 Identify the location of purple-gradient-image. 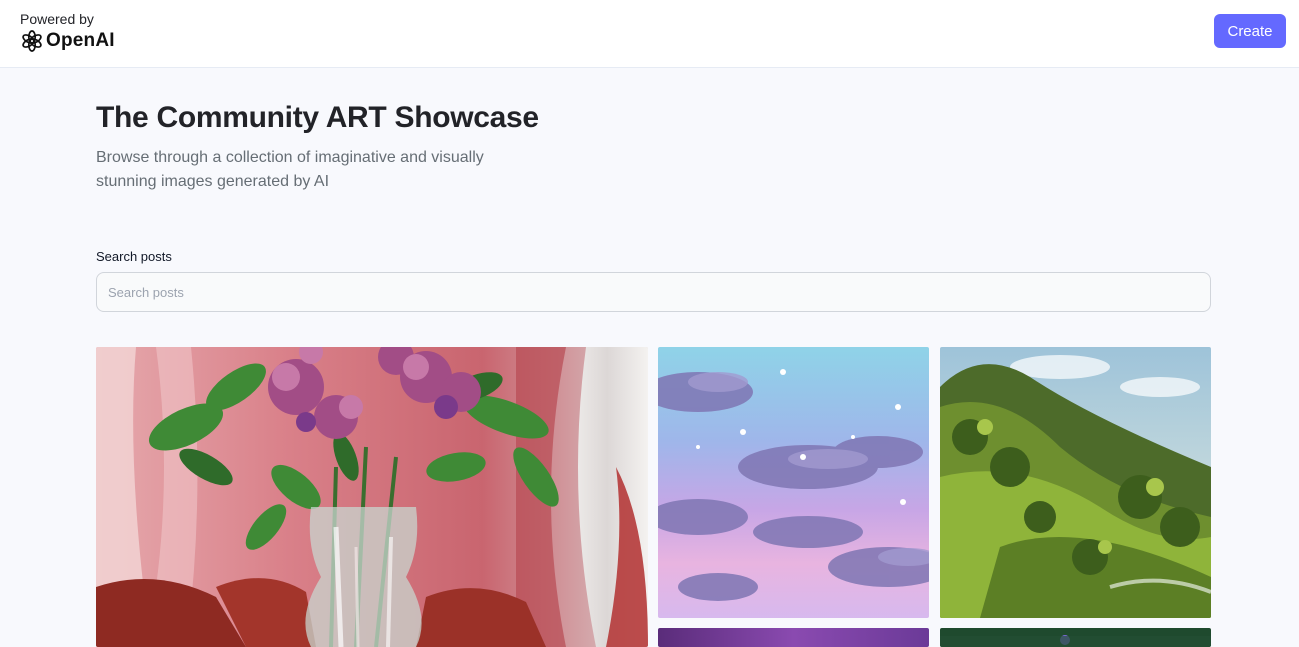
(793, 637).